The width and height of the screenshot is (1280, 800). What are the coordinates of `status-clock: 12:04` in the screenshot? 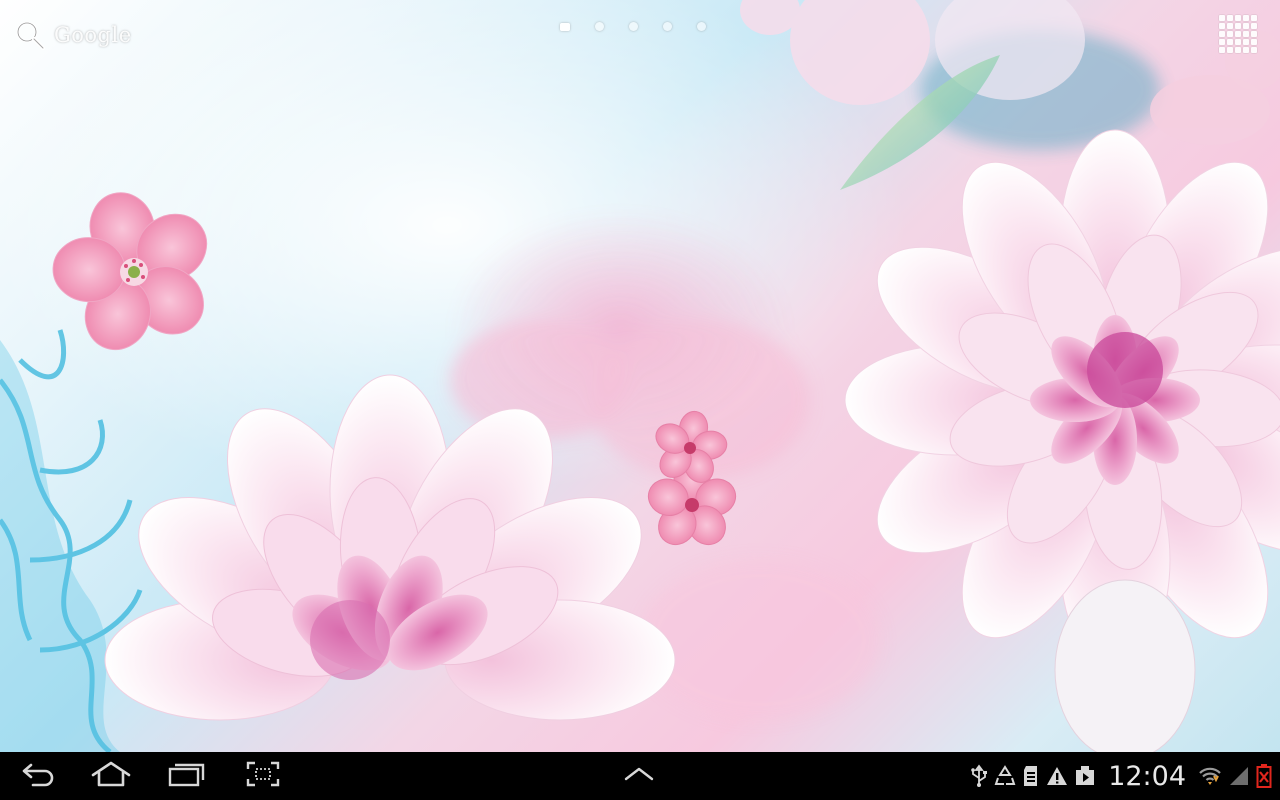 It's located at (1147, 776).